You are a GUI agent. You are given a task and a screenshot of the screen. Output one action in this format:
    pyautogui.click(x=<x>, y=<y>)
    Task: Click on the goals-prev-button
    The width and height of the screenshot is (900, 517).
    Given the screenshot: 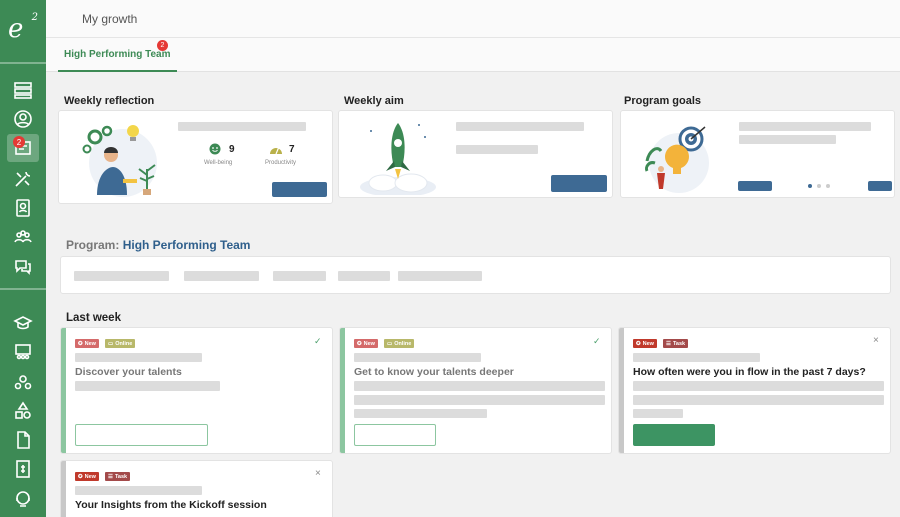 What is the action you would take?
    pyautogui.click(x=755, y=186)
    